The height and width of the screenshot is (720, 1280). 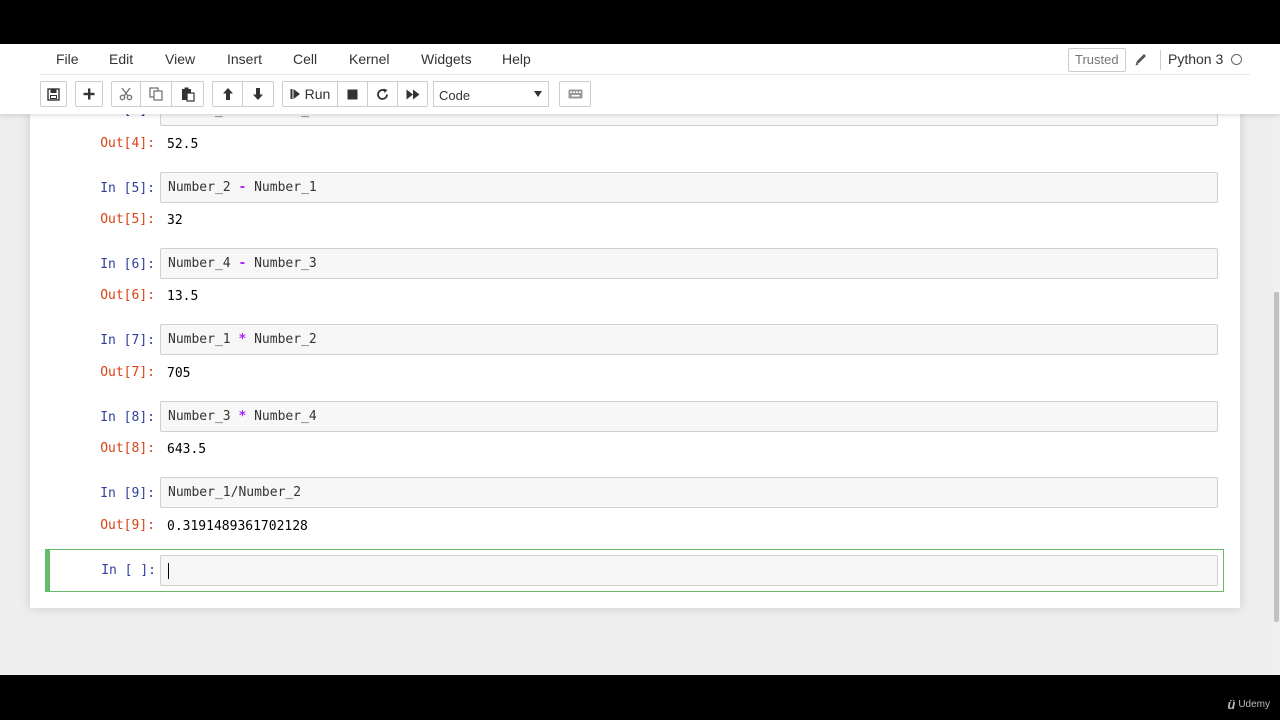 I want to click on restart-run-all-button, so click(x=413, y=94).